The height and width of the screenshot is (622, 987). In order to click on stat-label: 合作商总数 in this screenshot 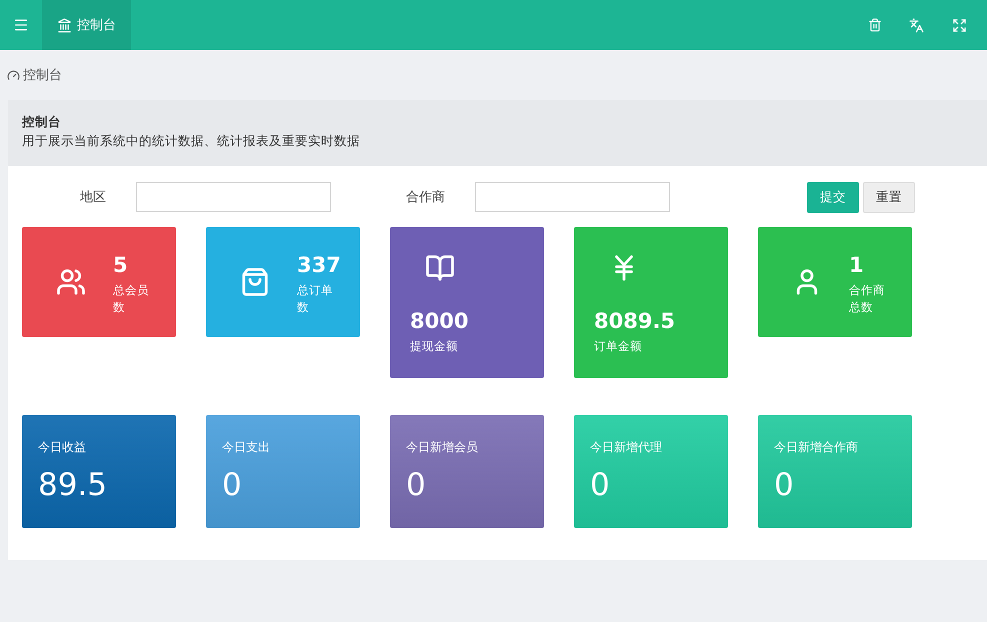, I will do `click(867, 299)`.